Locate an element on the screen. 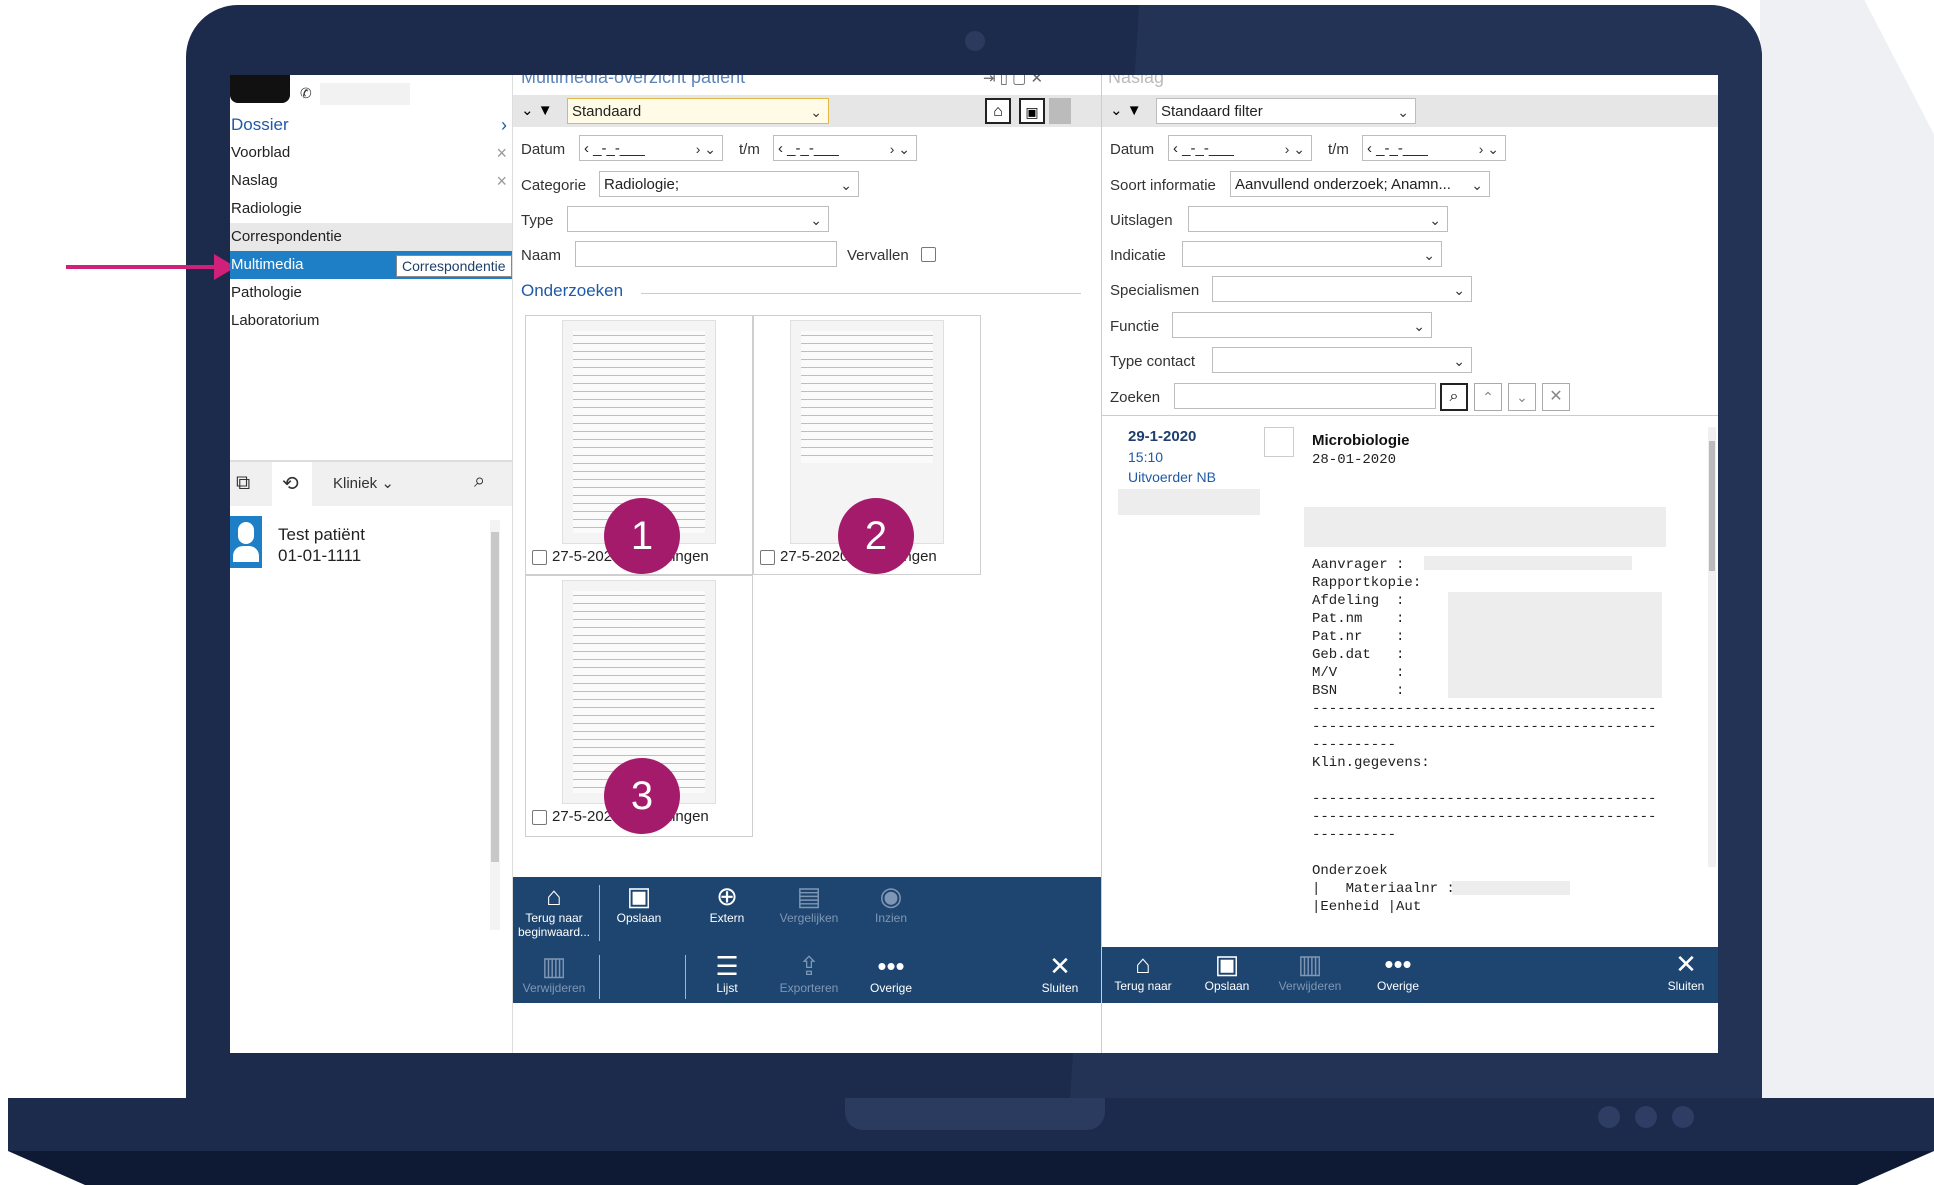  chevron-up-icon: ⌃ is located at coordinates (1488, 397).